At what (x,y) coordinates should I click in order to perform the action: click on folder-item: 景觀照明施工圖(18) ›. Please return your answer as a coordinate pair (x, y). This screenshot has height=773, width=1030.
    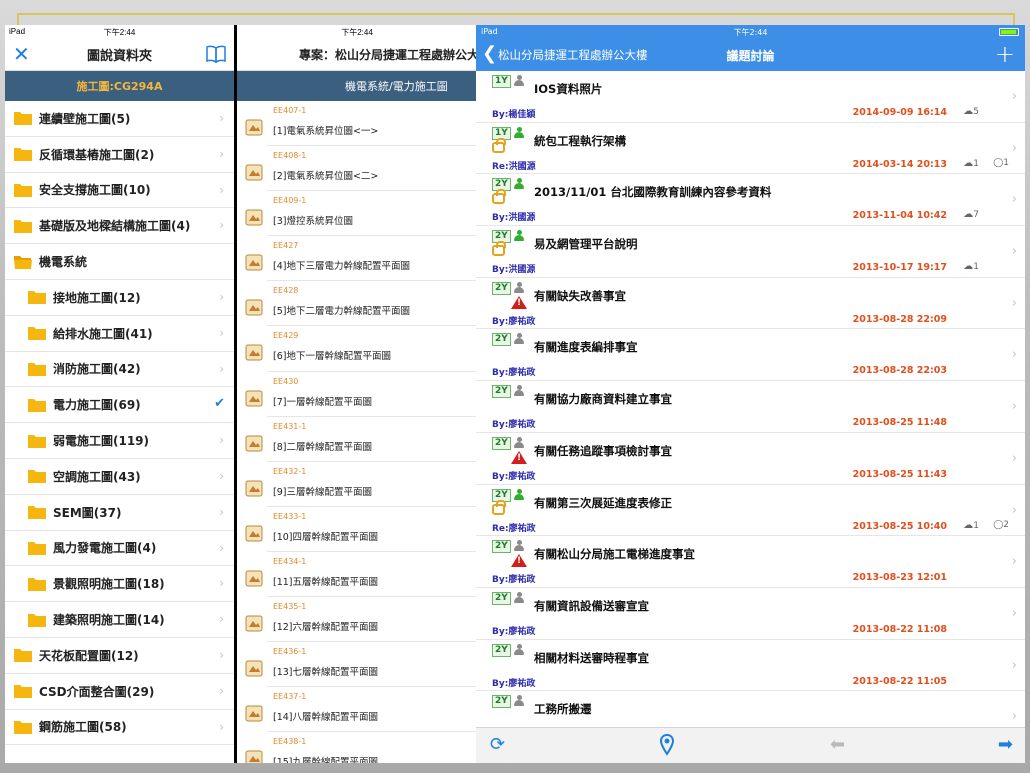
    Looking at the image, I should click on (119, 584).